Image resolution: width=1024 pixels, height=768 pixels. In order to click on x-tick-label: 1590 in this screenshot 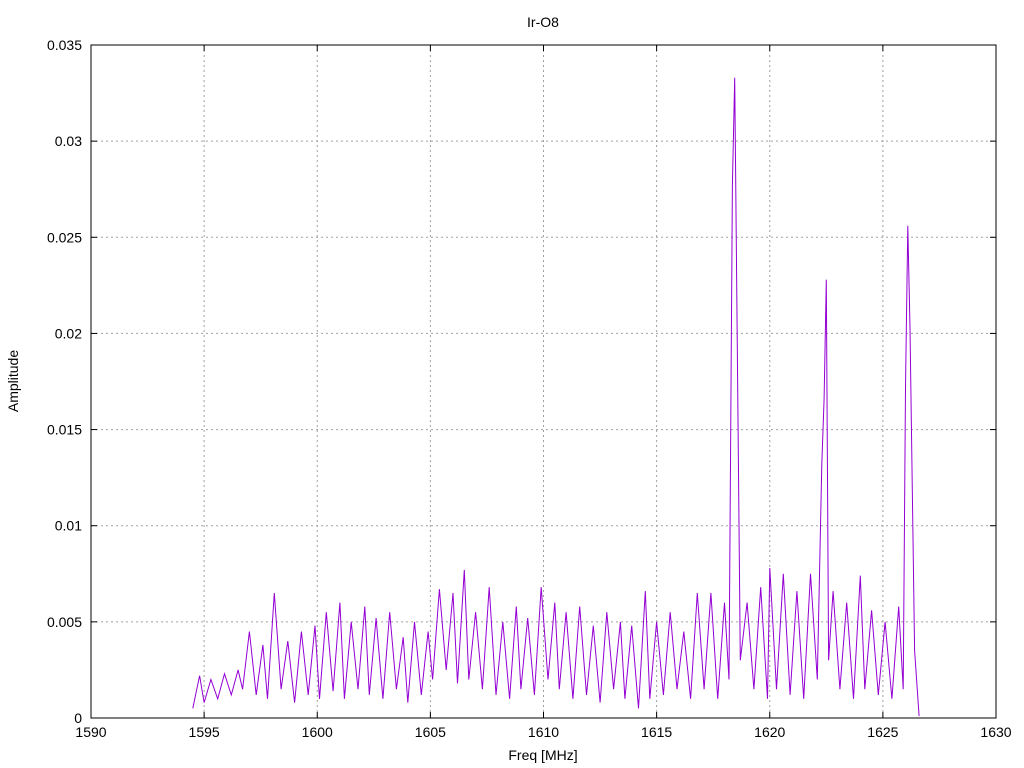, I will do `click(90, 732)`.